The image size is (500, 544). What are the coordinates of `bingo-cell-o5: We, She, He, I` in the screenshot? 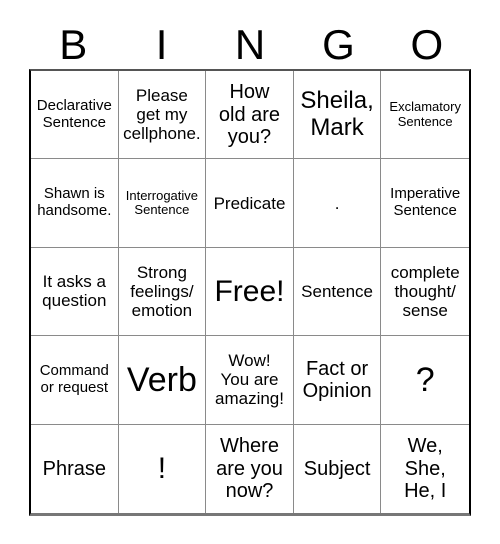 It's located at (425, 468).